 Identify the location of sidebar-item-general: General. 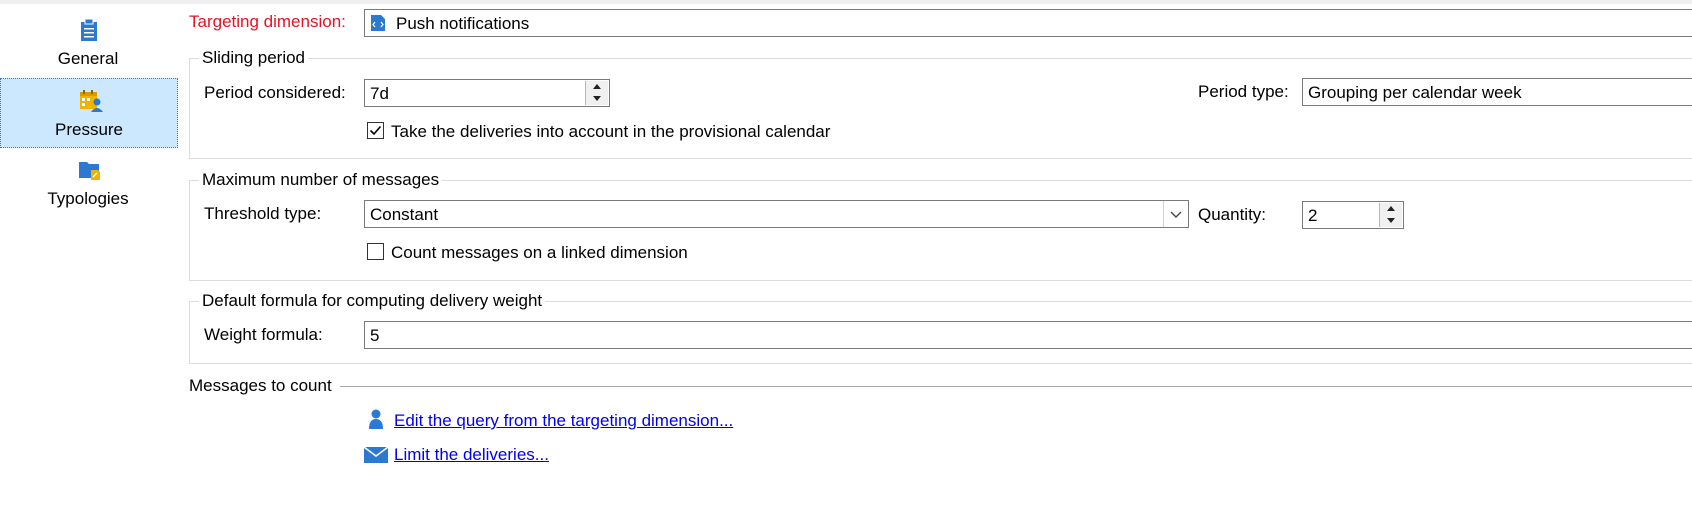
(88, 42).